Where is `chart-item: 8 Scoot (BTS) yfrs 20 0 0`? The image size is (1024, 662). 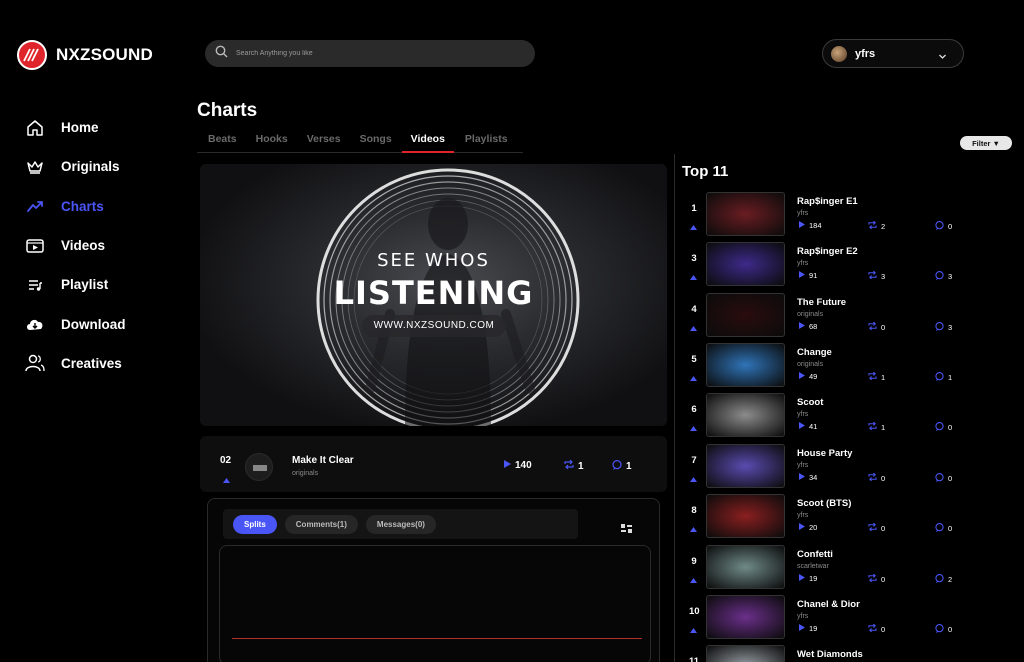 chart-item: 8 Scoot (BTS) yfrs 20 0 0 is located at coordinates (832, 519).